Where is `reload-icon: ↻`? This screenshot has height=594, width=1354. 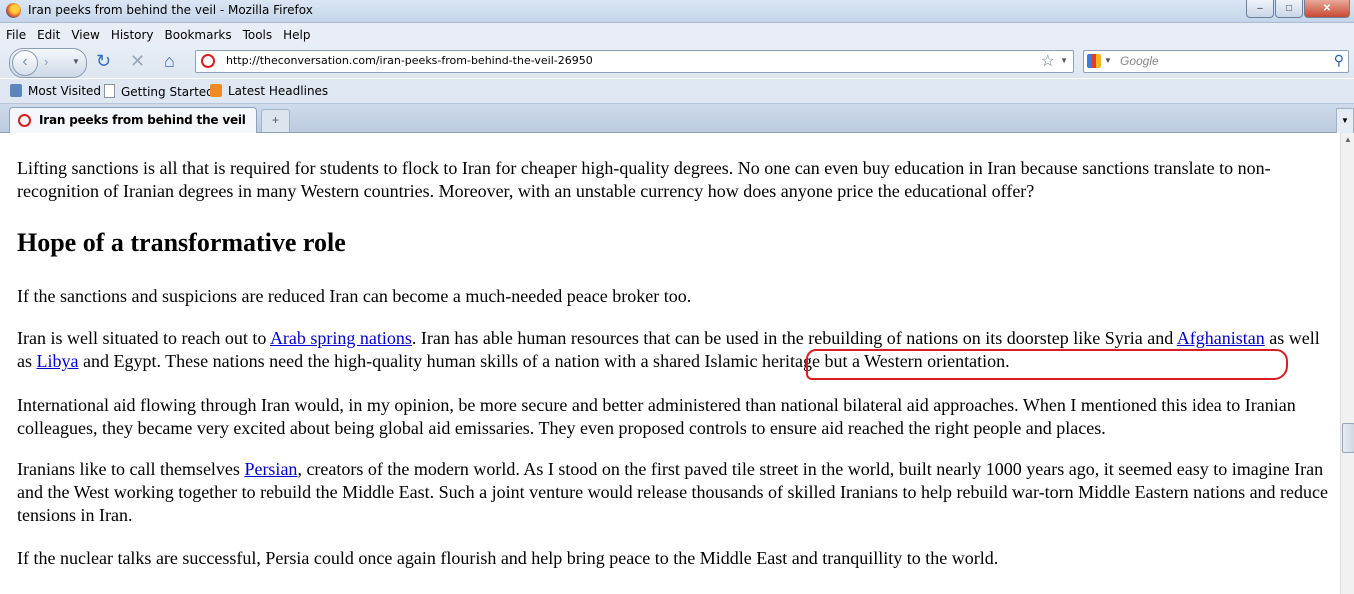 reload-icon: ↻ is located at coordinates (103, 61).